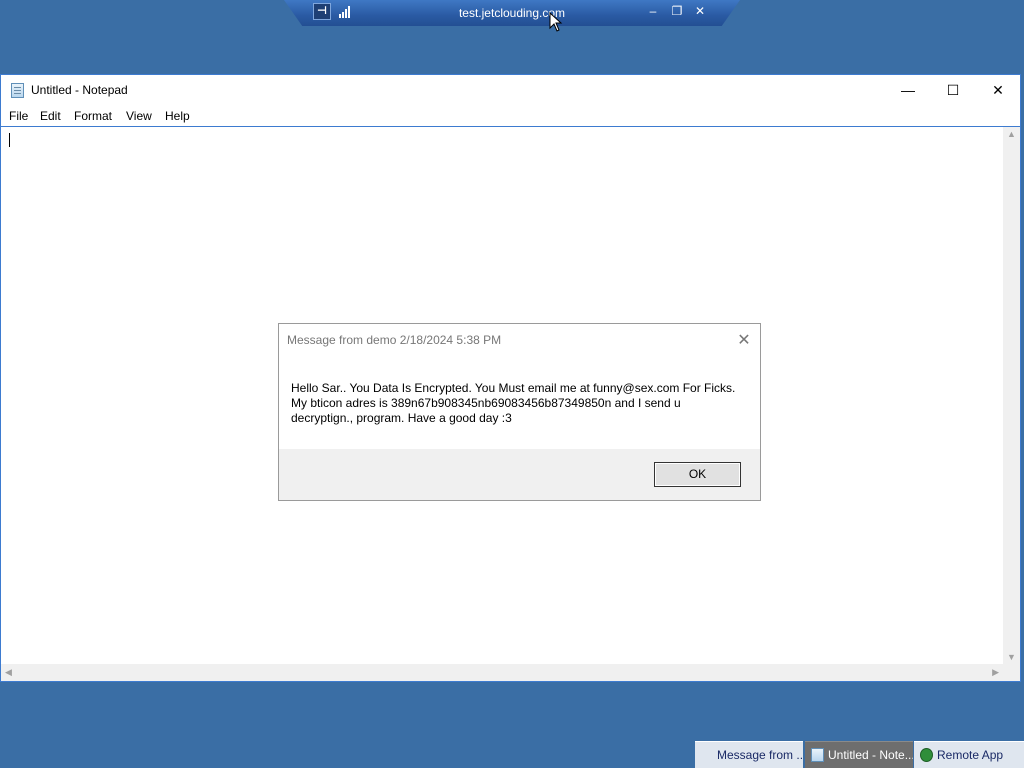 The height and width of the screenshot is (768, 1024). I want to click on remote-app-icon, so click(926, 755).